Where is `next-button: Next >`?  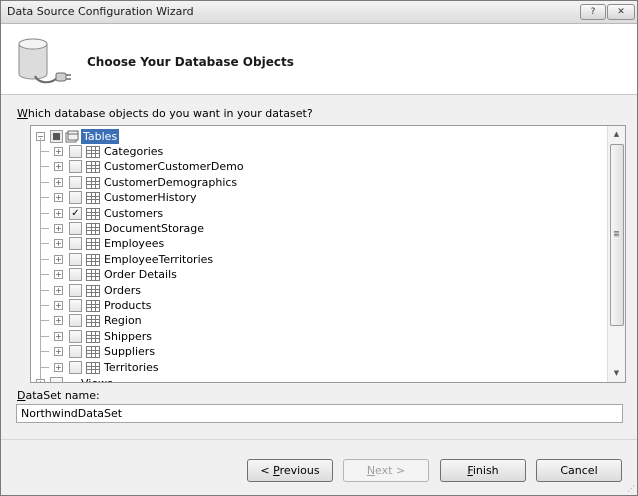
next-button: Next > is located at coordinates (386, 470).